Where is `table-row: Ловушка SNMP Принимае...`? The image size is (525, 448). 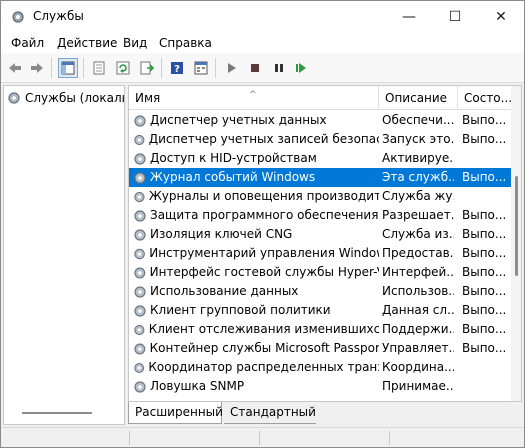
table-row: Ловушка SNMP Принимае... is located at coordinates (320, 386).